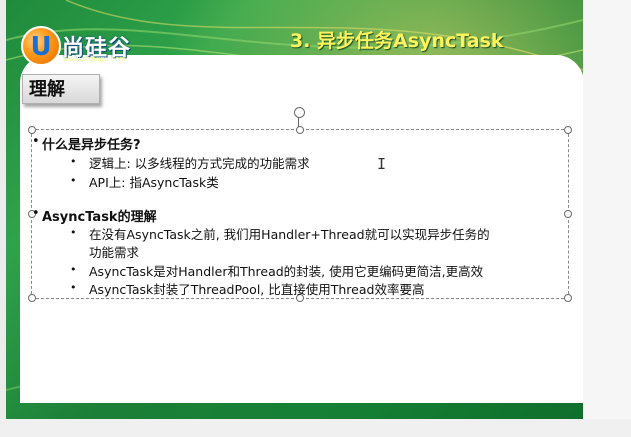  What do you see at coordinates (61, 89) in the screenshot?
I see `section-label: 理解` at bounding box center [61, 89].